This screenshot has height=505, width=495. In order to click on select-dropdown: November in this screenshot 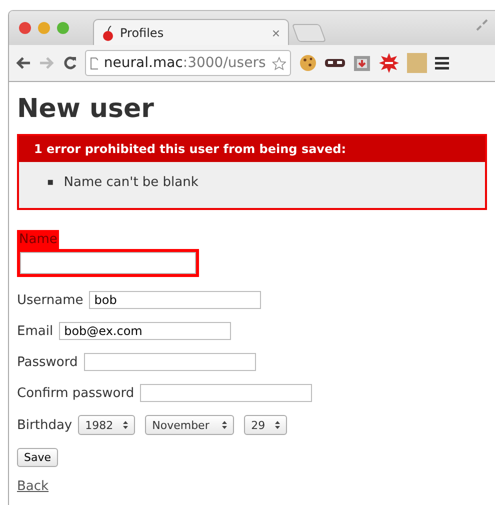, I will do `click(189, 425)`.